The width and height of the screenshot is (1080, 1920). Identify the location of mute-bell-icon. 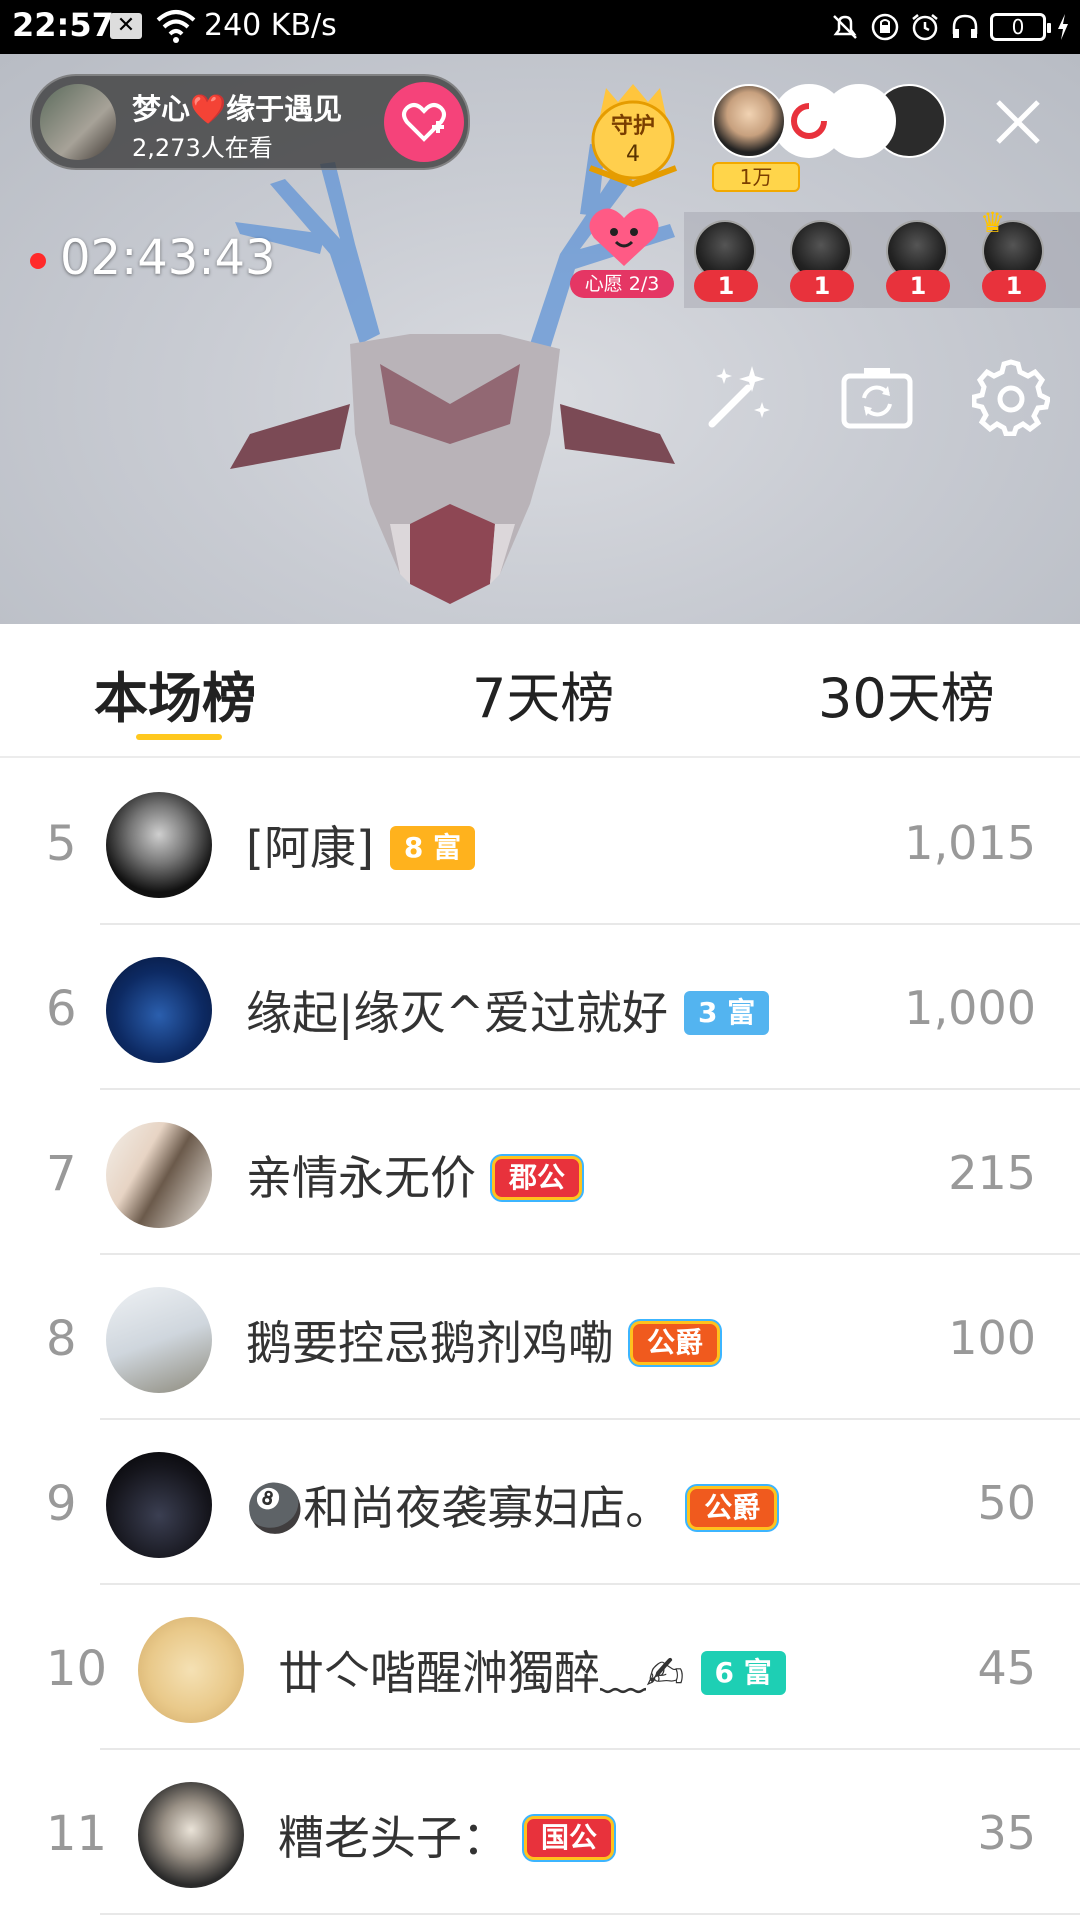
(845, 27).